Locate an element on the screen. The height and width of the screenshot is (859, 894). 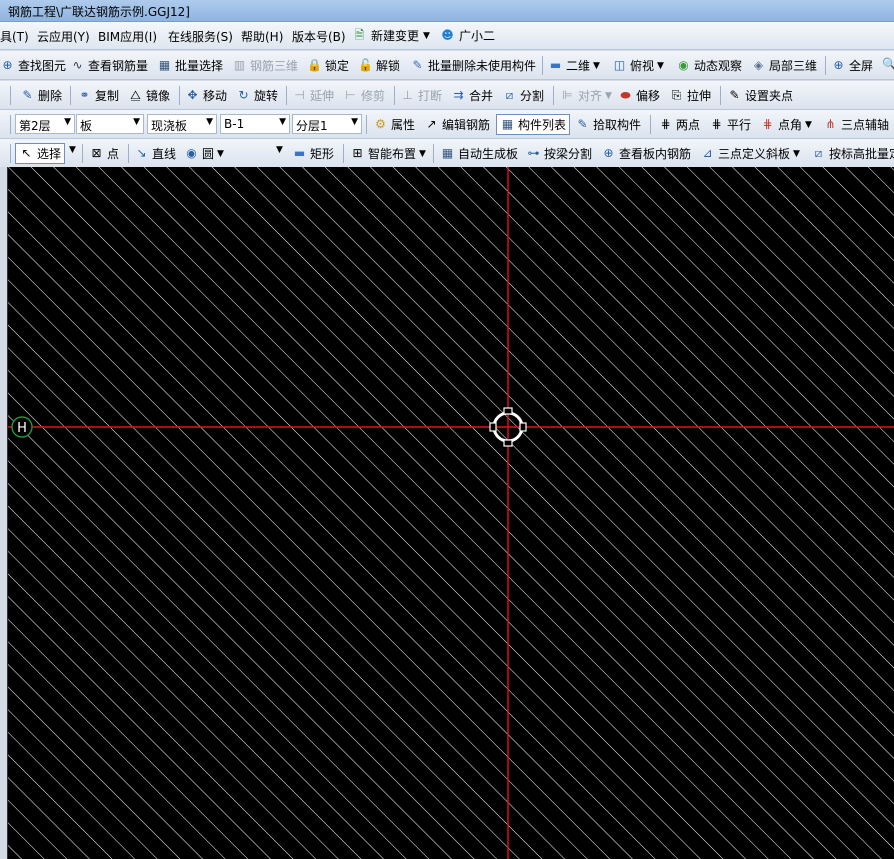
extend-button: ⊣ 延伸 is located at coordinates (313, 95).